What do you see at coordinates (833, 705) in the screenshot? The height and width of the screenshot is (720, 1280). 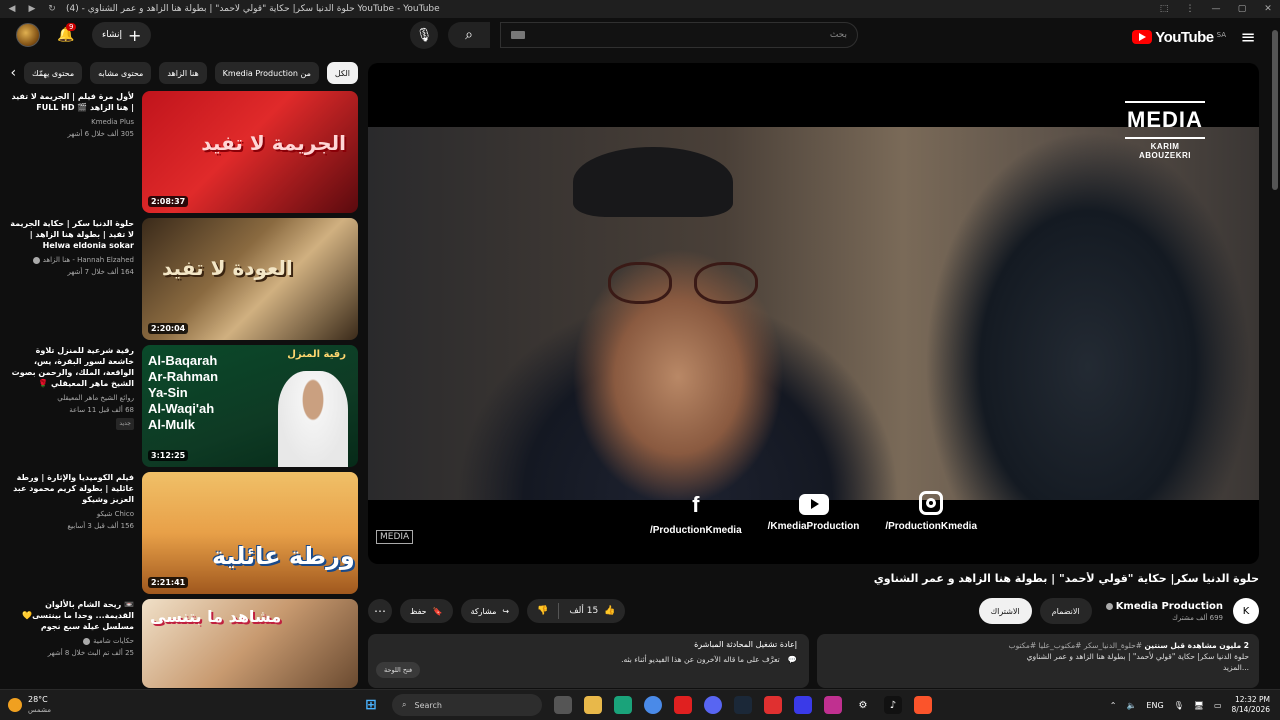 I see `instagram-app-icon` at bounding box center [833, 705].